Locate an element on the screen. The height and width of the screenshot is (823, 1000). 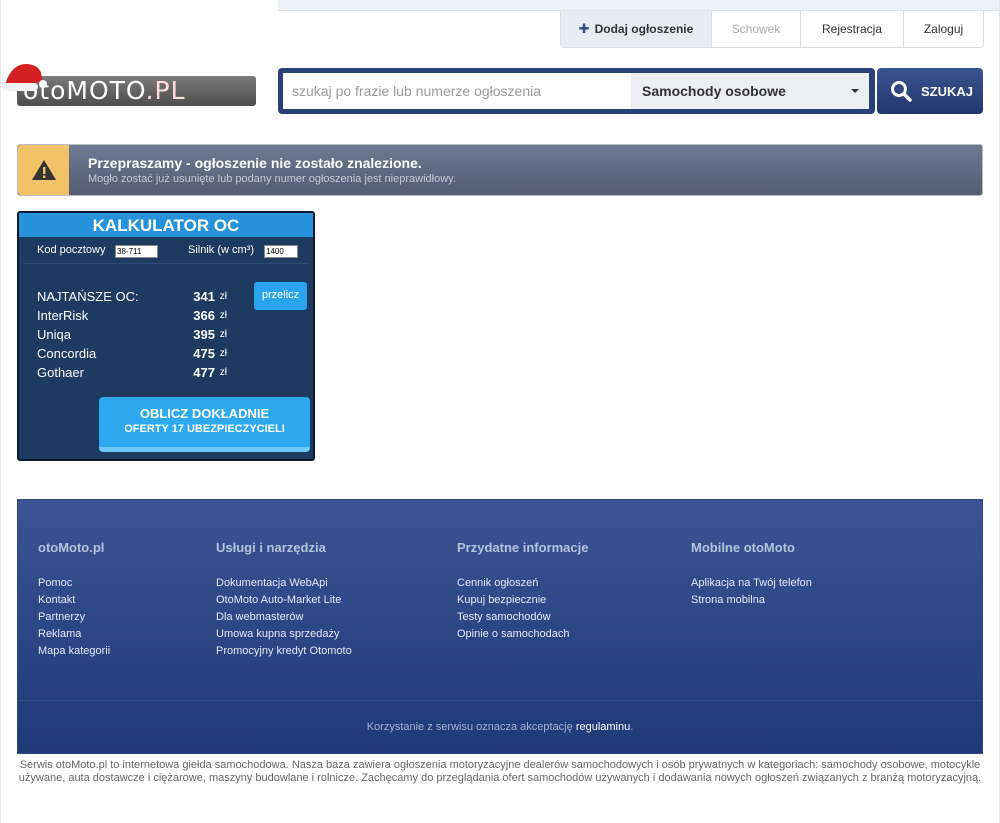
footer-link-mobile-site: Strona mobilna is located at coordinates (751, 600).